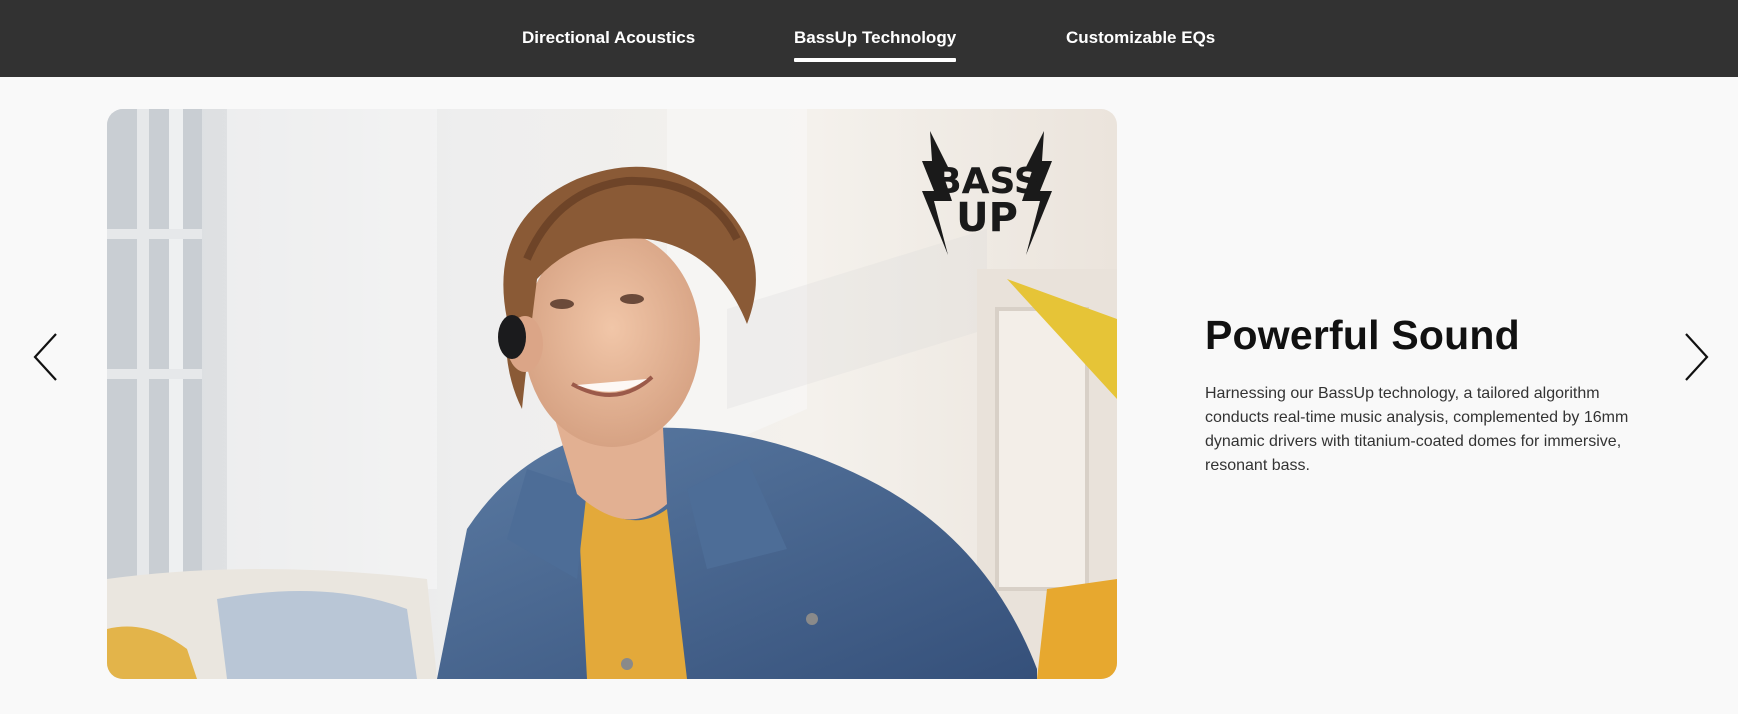 The height and width of the screenshot is (714, 1738). Describe the element at coordinates (987, 218) in the screenshot. I see `logo-text-up: UP` at that location.